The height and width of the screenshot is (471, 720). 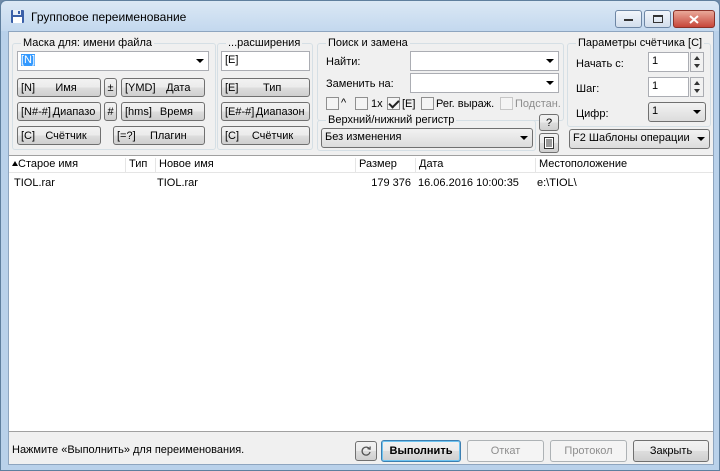 I want to click on location-cell: e:\TIOL\, so click(x=557, y=183).